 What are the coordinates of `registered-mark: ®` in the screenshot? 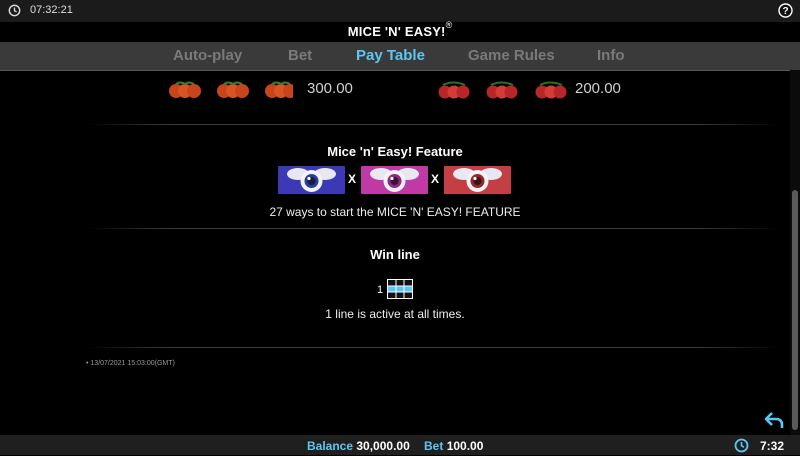 It's located at (449, 25).